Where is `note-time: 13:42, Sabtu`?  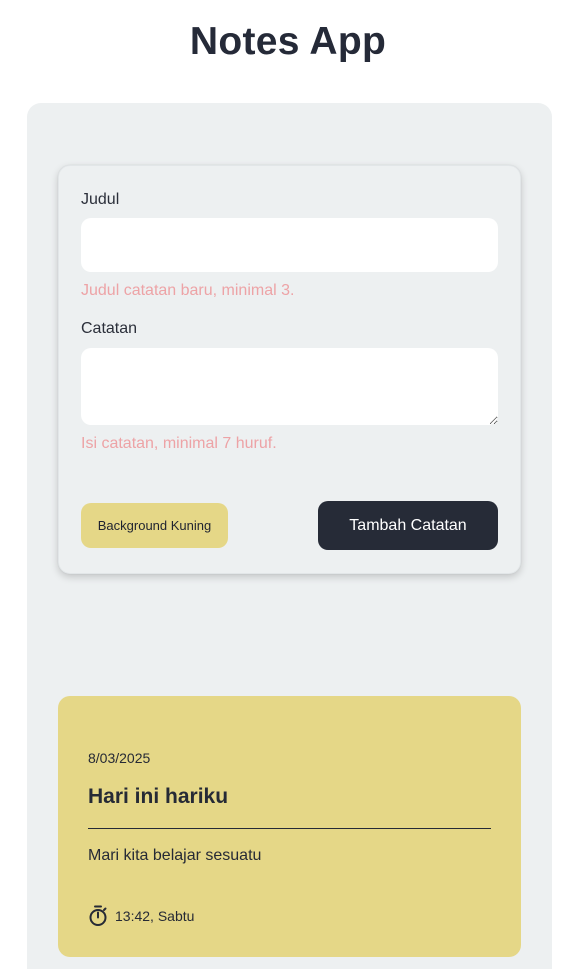 note-time: 13:42, Sabtu is located at coordinates (141, 916).